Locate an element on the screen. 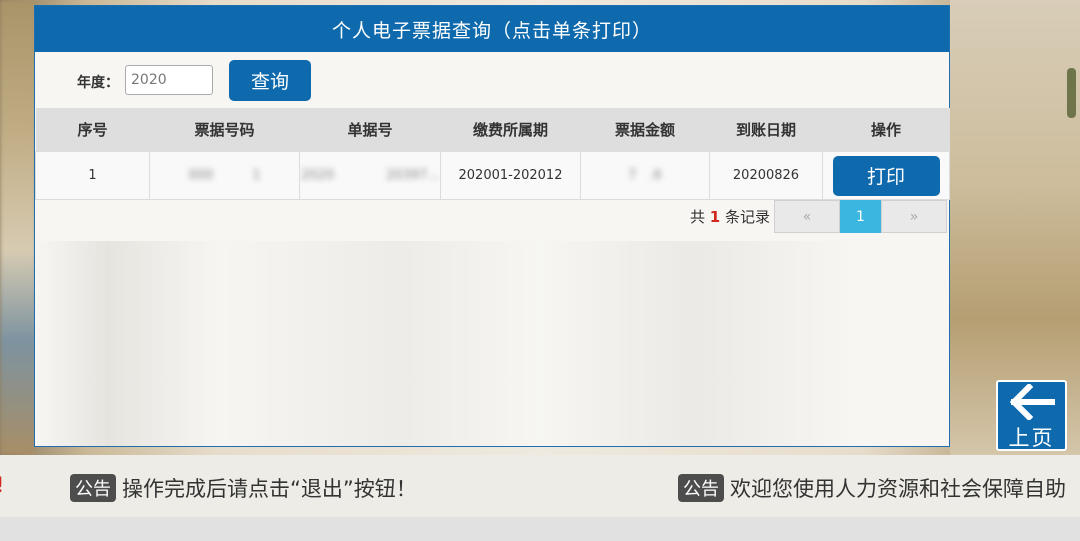  background-left is located at coordinates (18, 227).